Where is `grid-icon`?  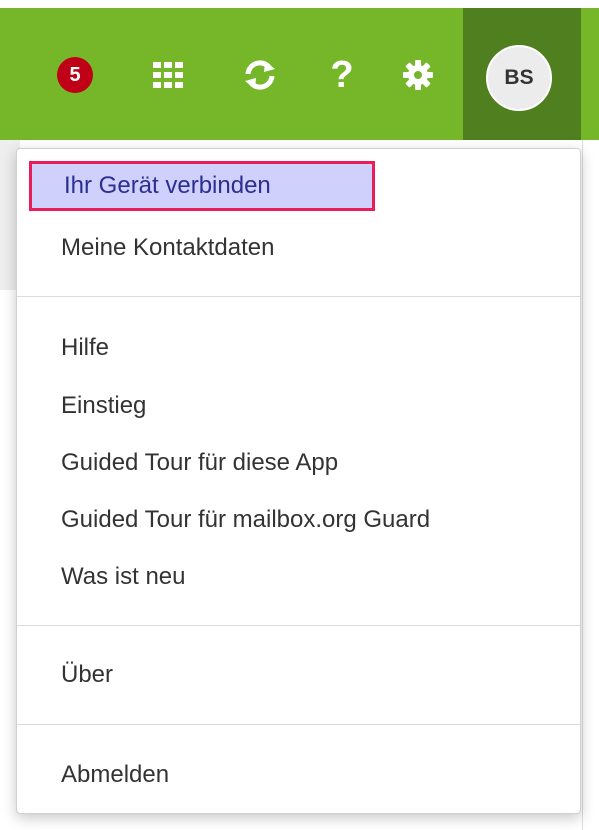 grid-icon is located at coordinates (168, 75).